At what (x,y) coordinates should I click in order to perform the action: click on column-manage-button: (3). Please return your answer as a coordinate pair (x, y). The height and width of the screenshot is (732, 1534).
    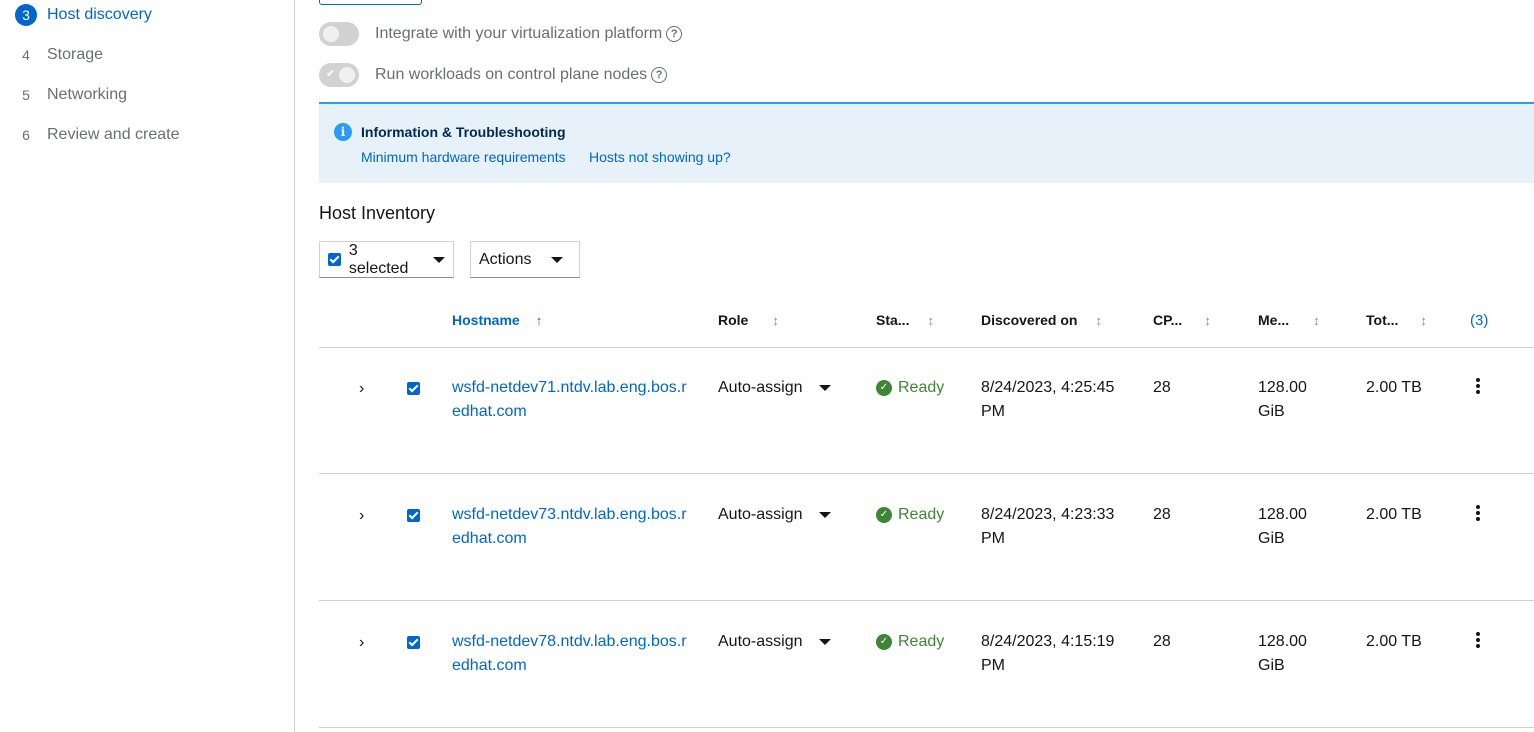
    Looking at the image, I should click on (1479, 320).